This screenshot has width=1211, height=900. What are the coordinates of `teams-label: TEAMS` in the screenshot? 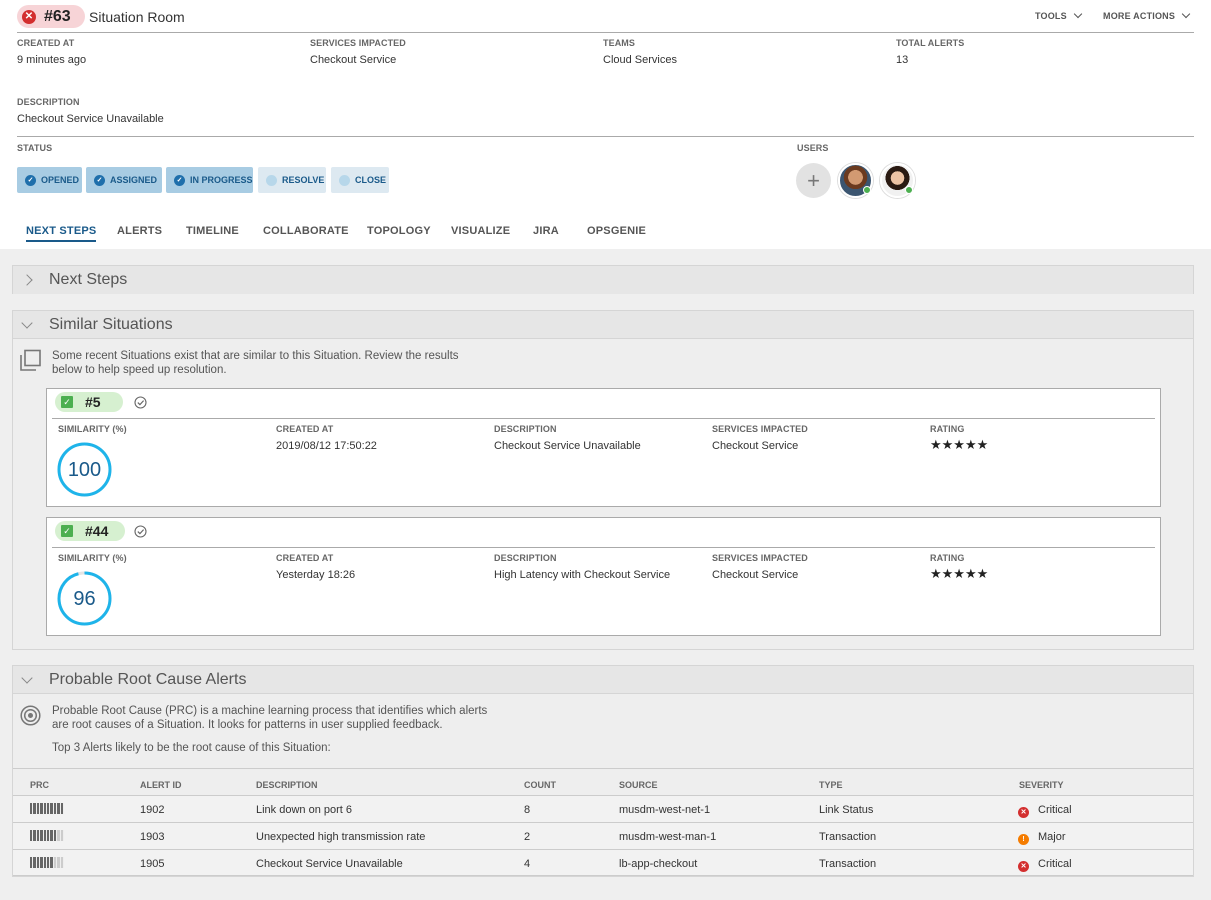 It's located at (619, 43).